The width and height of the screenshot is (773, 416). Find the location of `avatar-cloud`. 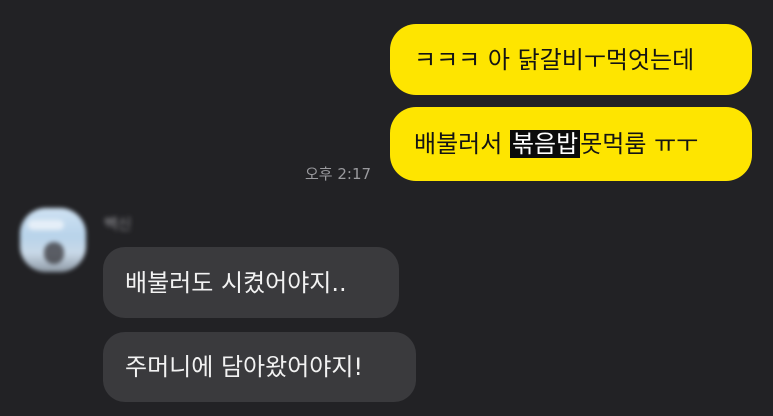

avatar-cloud is located at coordinates (46, 225).